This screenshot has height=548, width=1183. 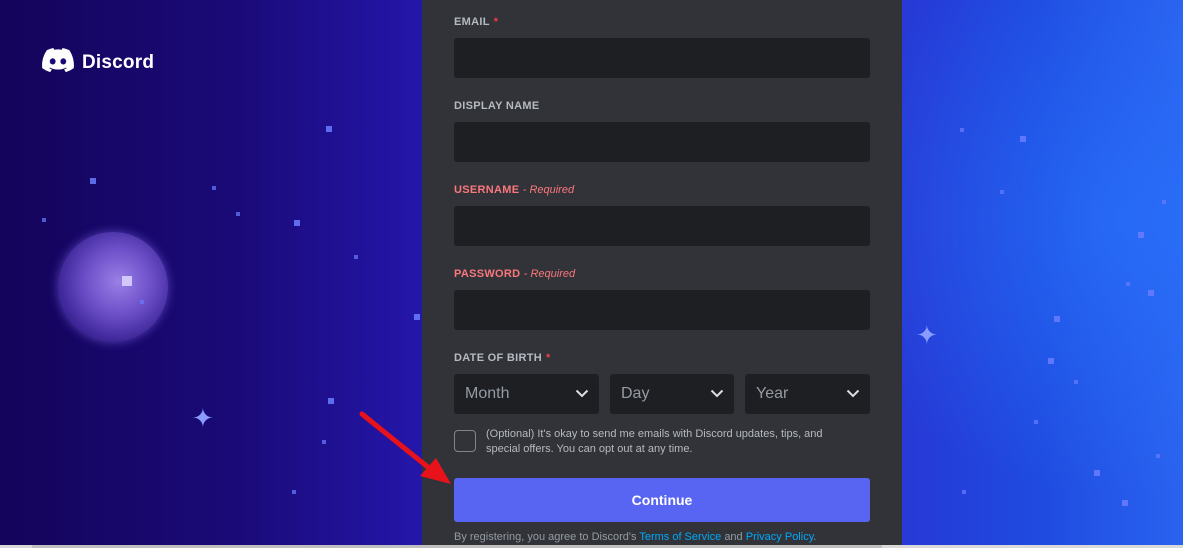 I want to click on username-label: USERNAME - Required, so click(x=514, y=190).